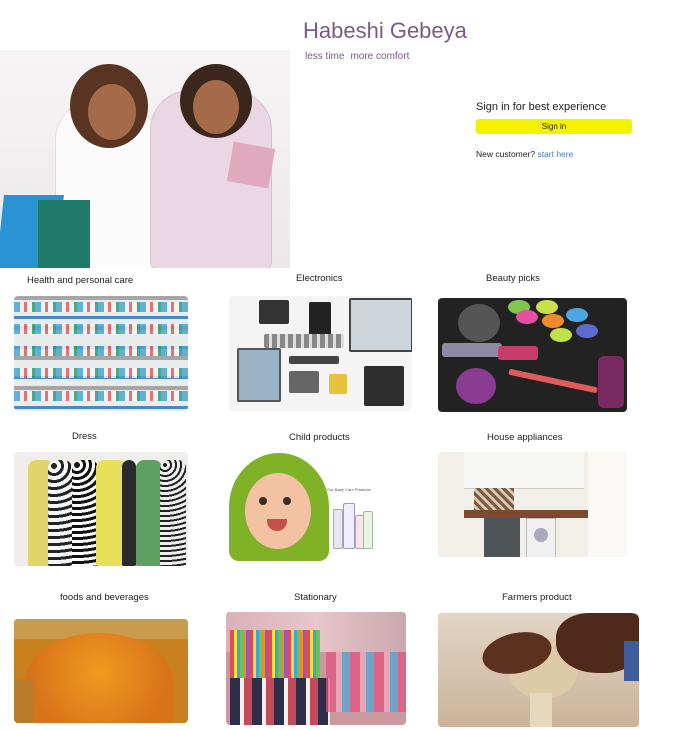 Image resolution: width=691 pixels, height=730 pixels. I want to click on stationary-image, so click(316, 668).